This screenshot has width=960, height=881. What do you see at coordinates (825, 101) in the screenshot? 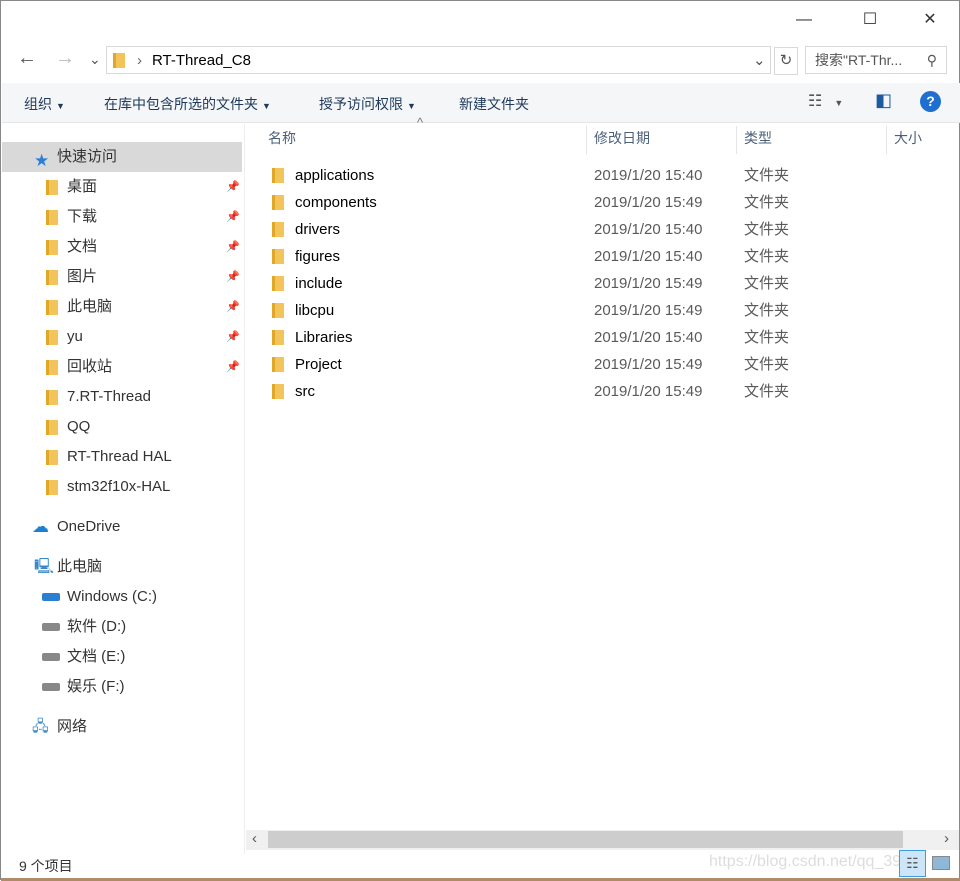
I see `view-options-icon: ☷ ▼` at bounding box center [825, 101].